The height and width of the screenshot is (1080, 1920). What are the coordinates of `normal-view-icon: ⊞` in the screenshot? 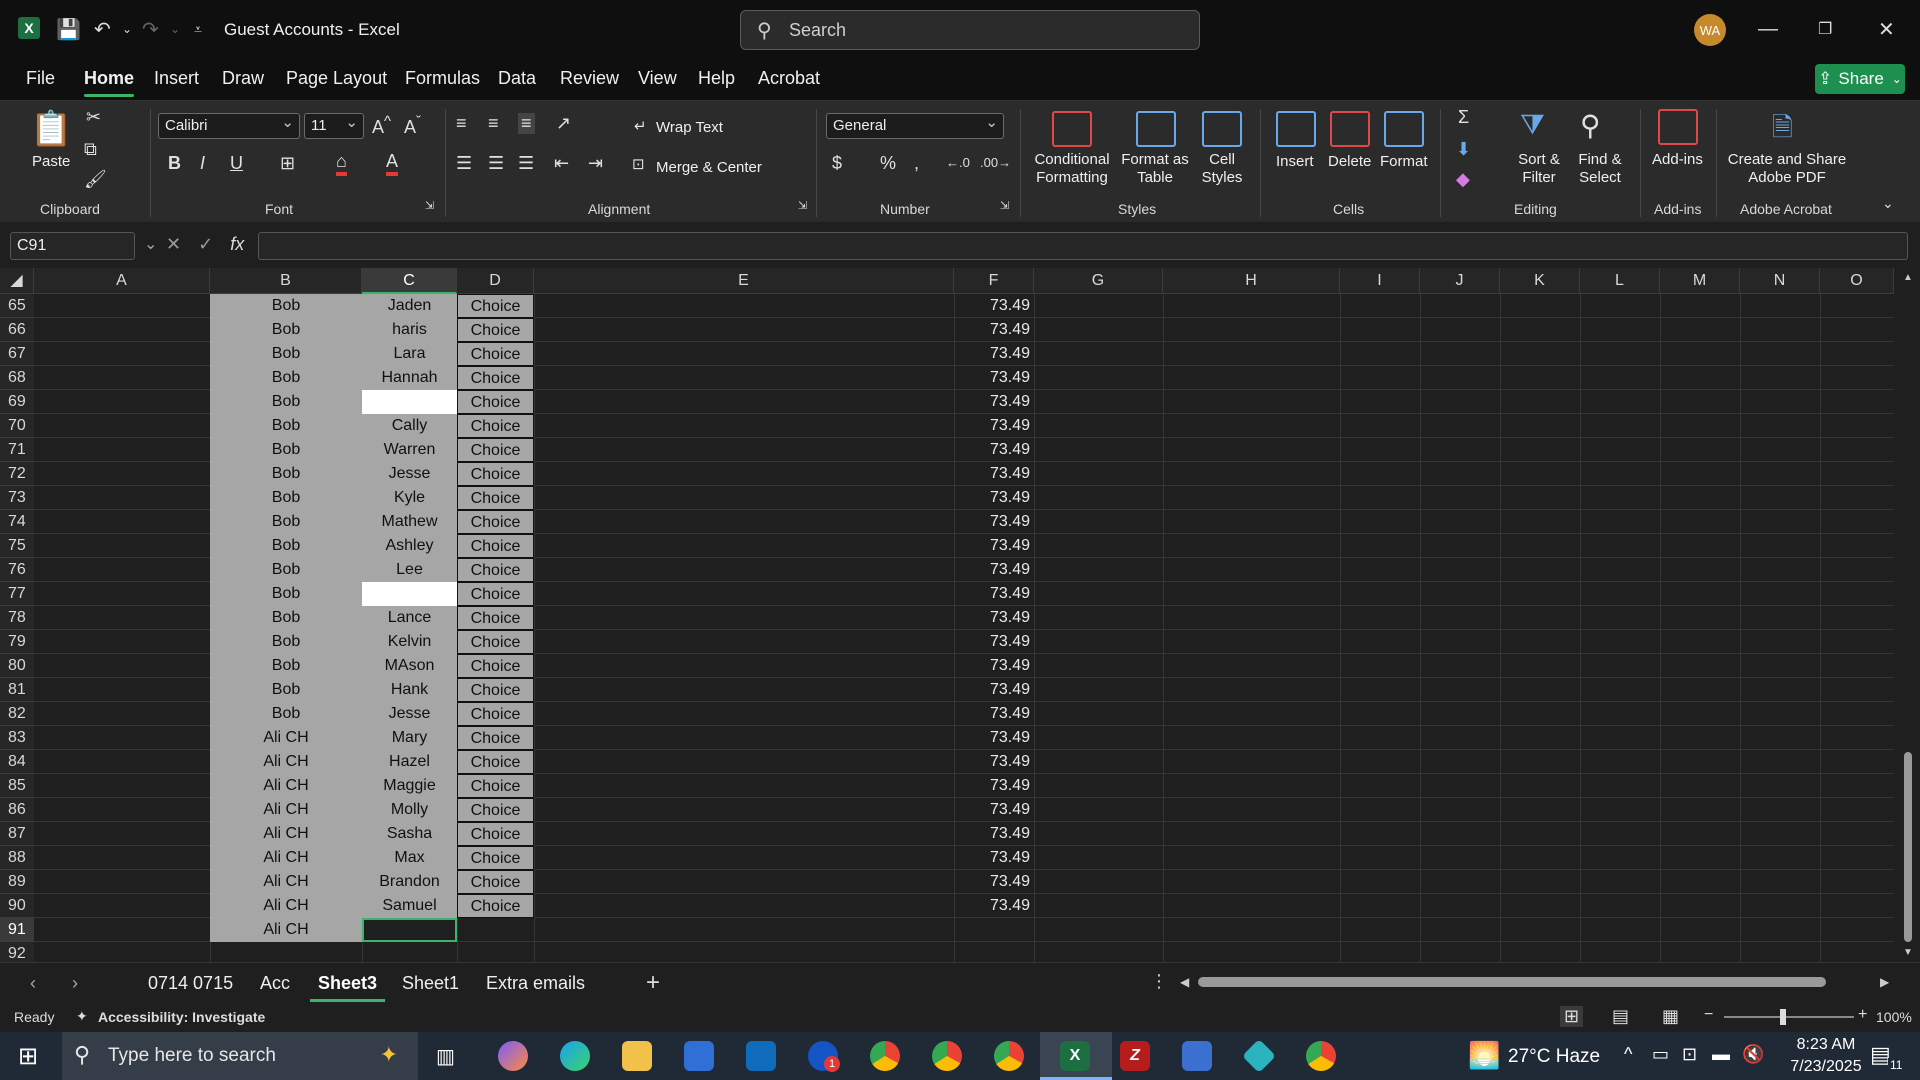 It's located at (1572, 1016).